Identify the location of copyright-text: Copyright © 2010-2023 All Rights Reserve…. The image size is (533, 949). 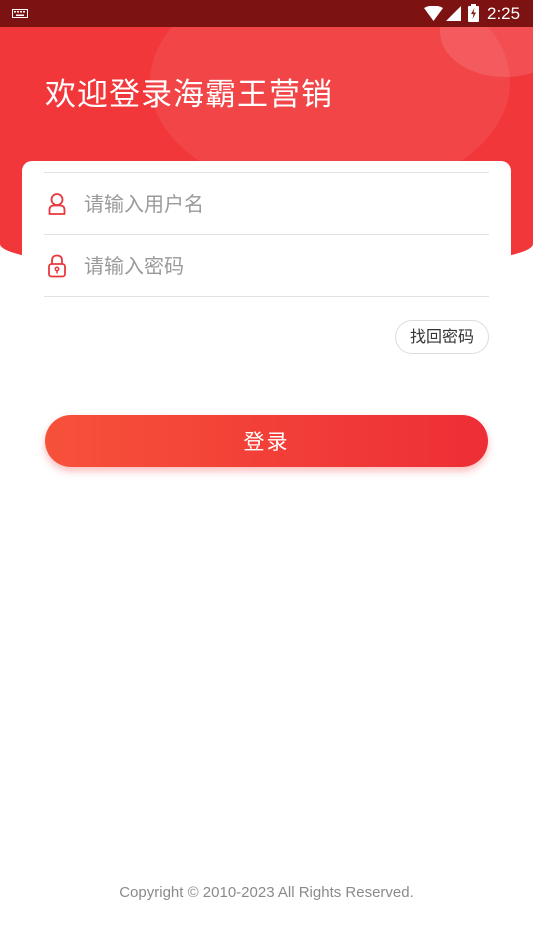
(266, 892).